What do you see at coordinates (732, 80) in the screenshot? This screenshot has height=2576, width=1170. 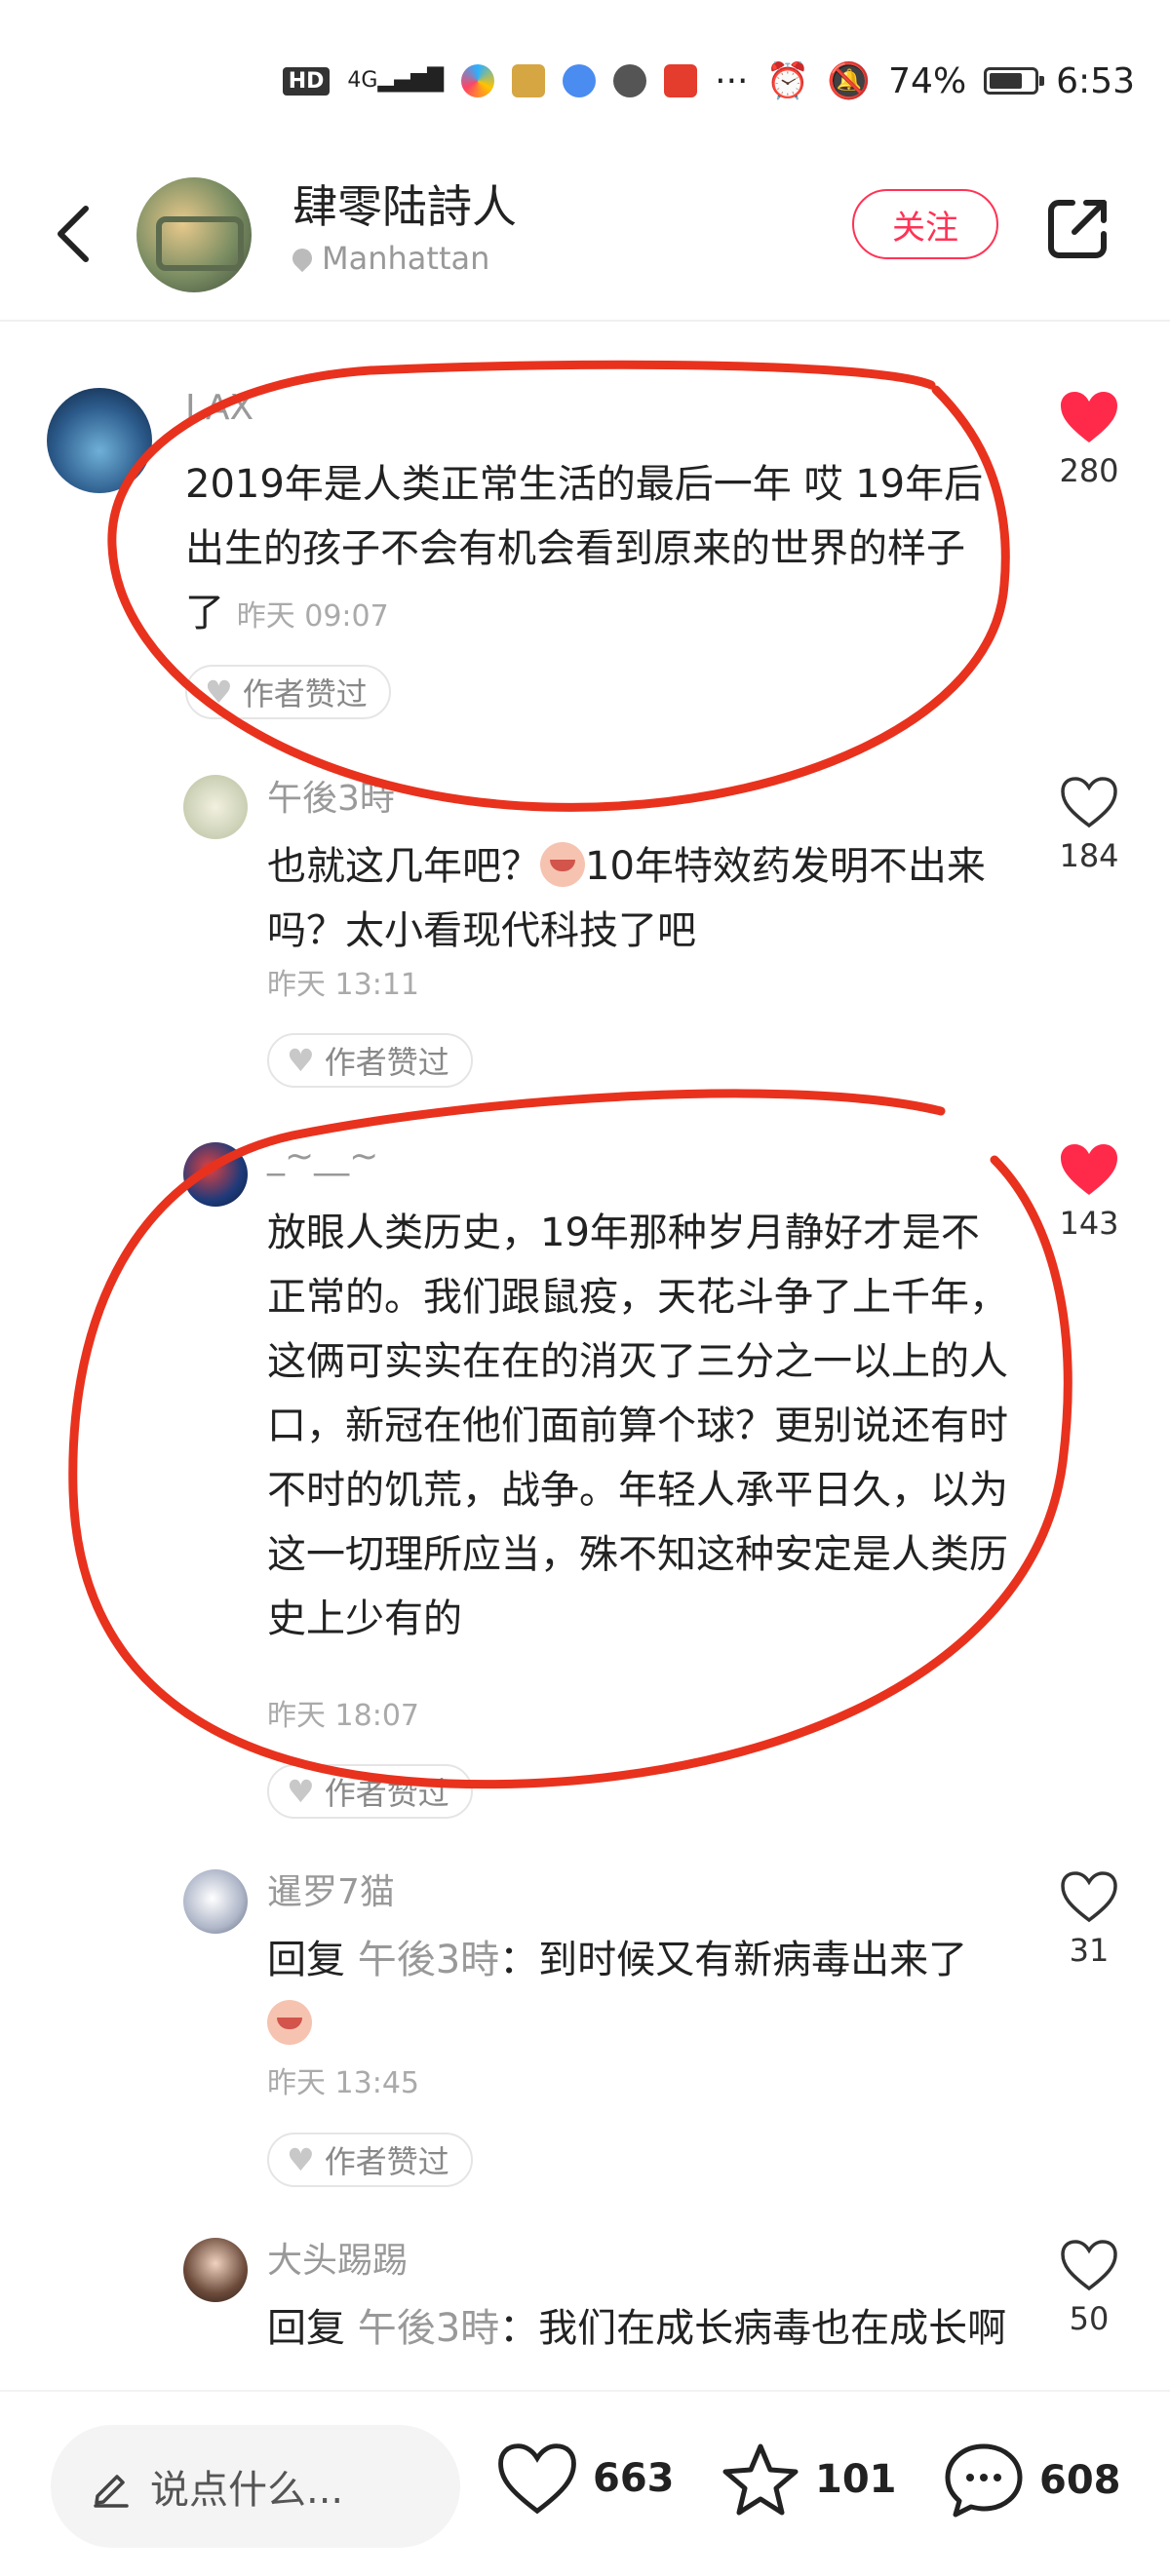 I see `more-icon: ···` at bounding box center [732, 80].